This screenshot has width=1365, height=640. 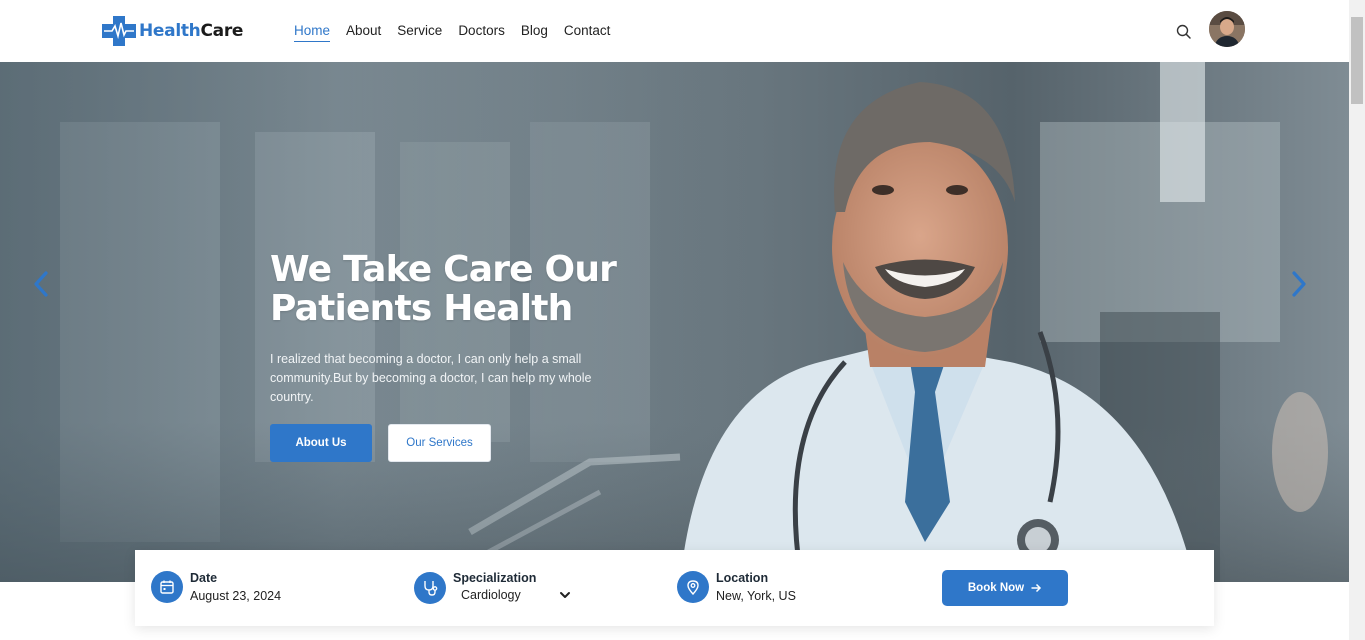 I want to click on book-now-label: Book Now, so click(x=996, y=588).